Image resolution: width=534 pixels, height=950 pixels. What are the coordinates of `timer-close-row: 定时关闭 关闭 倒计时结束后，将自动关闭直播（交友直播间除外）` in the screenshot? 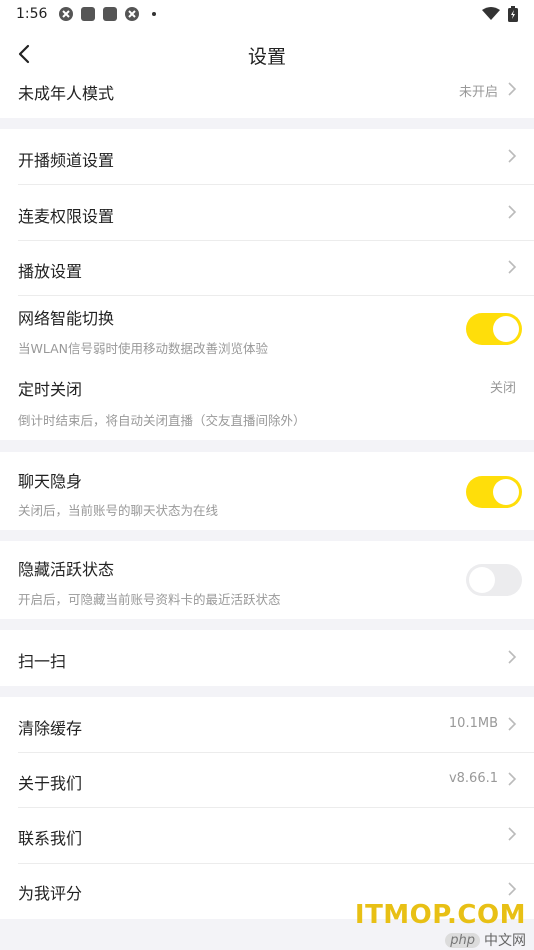 It's located at (267, 403).